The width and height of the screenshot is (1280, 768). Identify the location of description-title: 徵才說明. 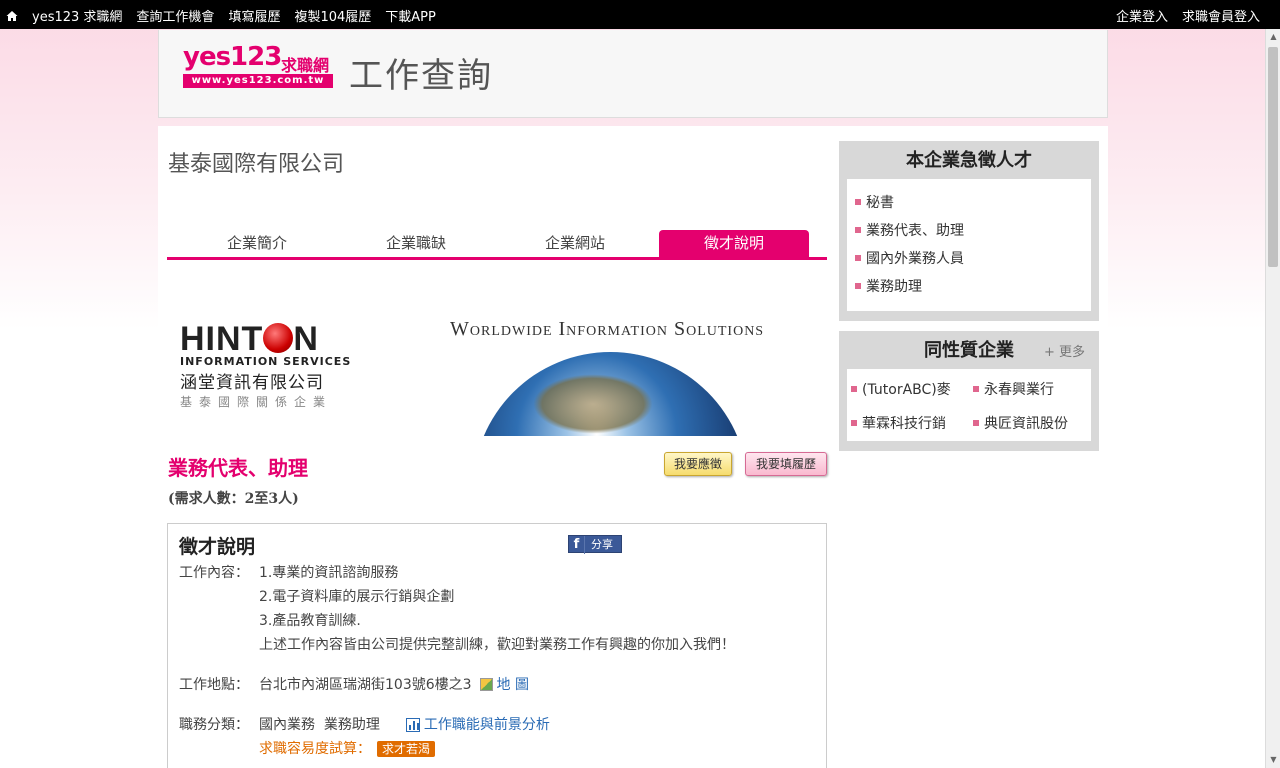
(217, 547).